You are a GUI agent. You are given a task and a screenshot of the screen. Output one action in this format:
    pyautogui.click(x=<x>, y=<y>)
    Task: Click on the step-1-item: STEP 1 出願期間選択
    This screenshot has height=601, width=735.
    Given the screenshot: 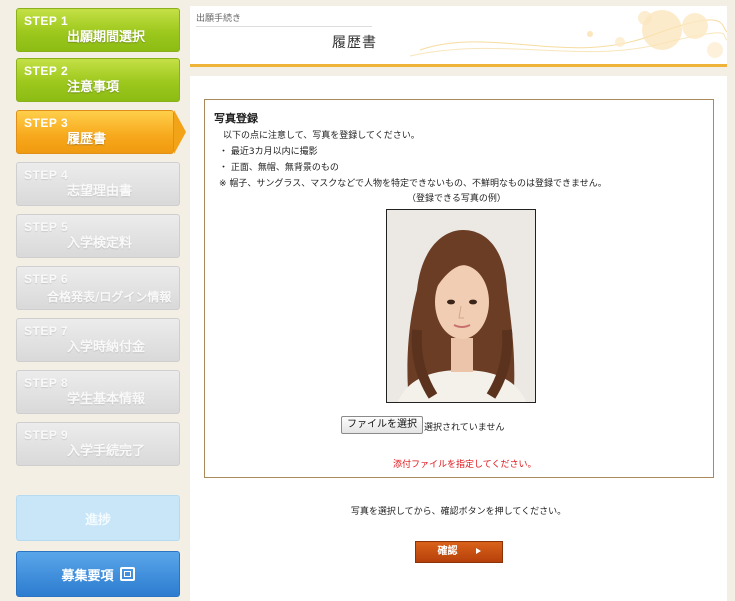 What is the action you would take?
    pyautogui.click(x=98, y=30)
    